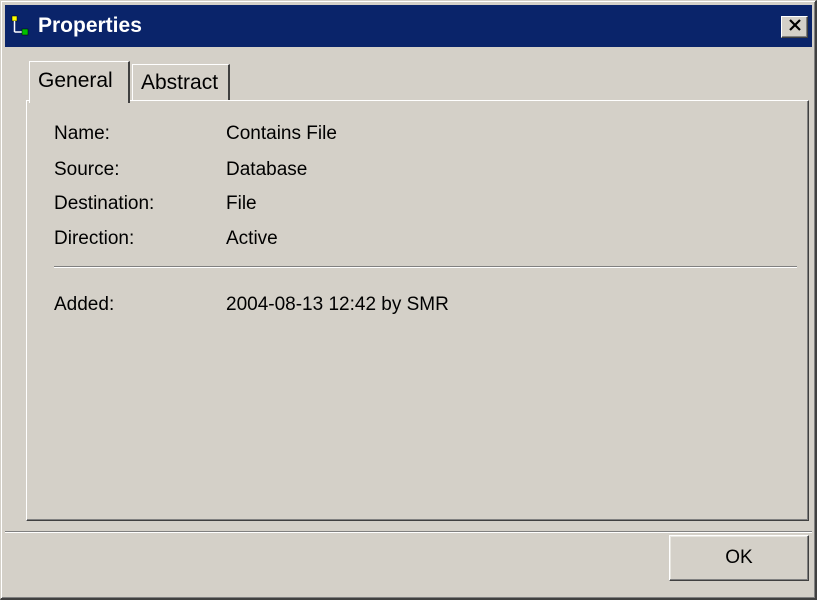 The width and height of the screenshot is (817, 600). I want to click on source-value: Database, so click(267, 169).